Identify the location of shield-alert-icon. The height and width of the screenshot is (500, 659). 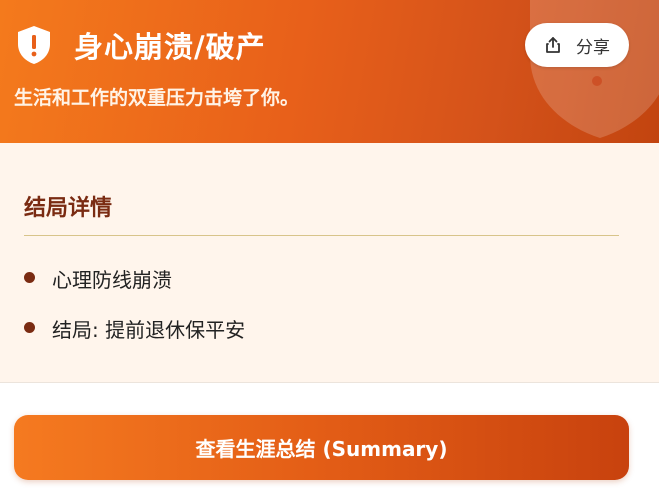
(34, 45).